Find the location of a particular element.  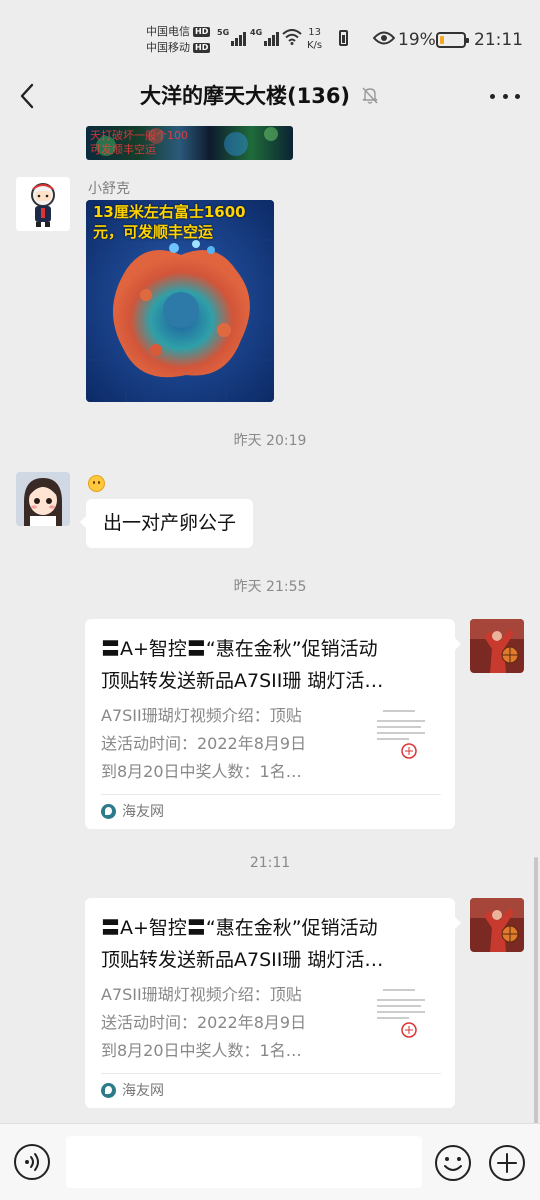

wifi-icon is located at coordinates (292, 37).